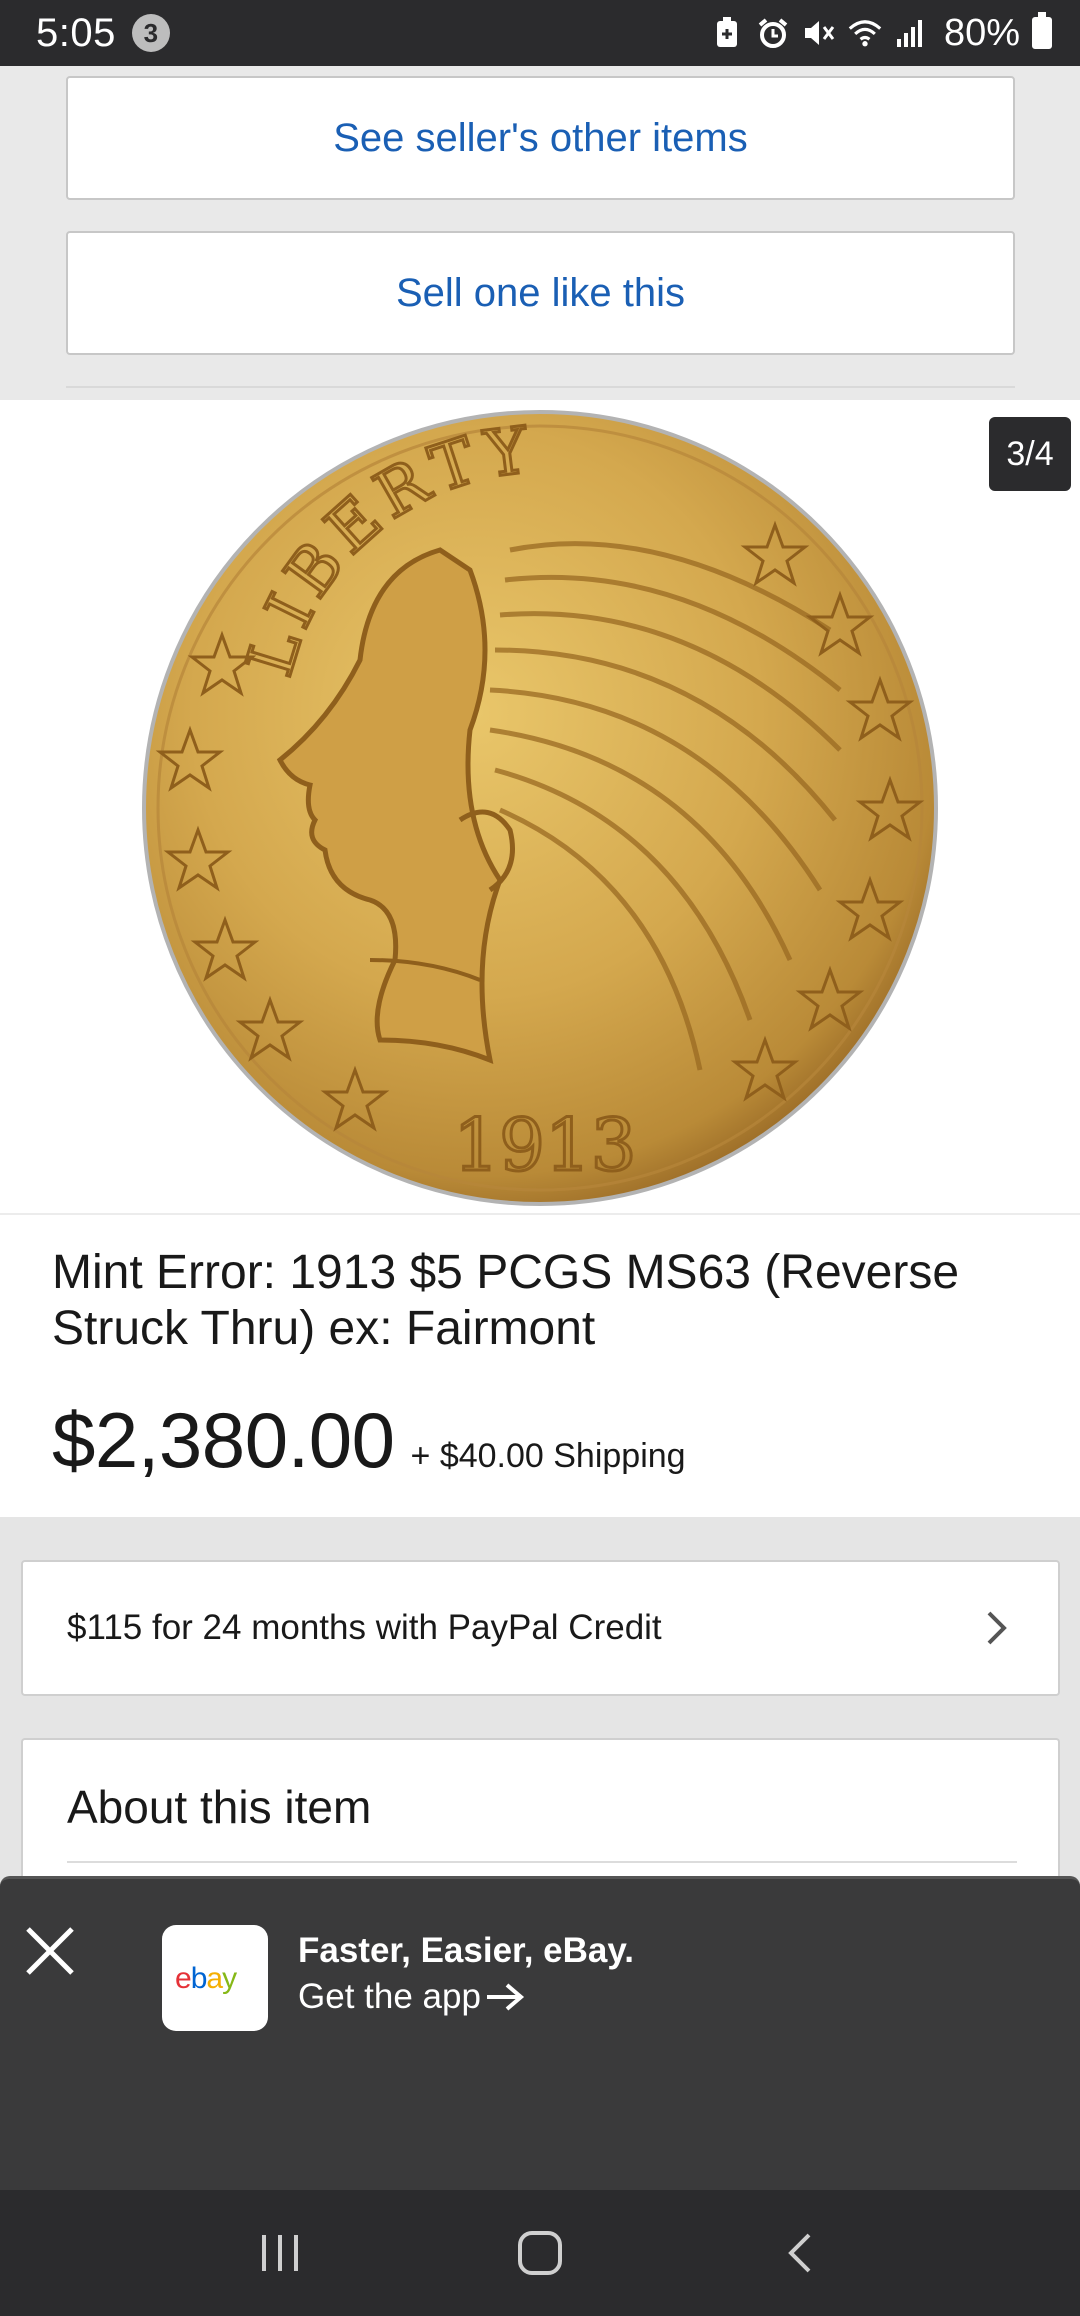 This screenshot has height=2316, width=1080. What do you see at coordinates (544, 1145) in the screenshot?
I see `coin-date: 1913` at bounding box center [544, 1145].